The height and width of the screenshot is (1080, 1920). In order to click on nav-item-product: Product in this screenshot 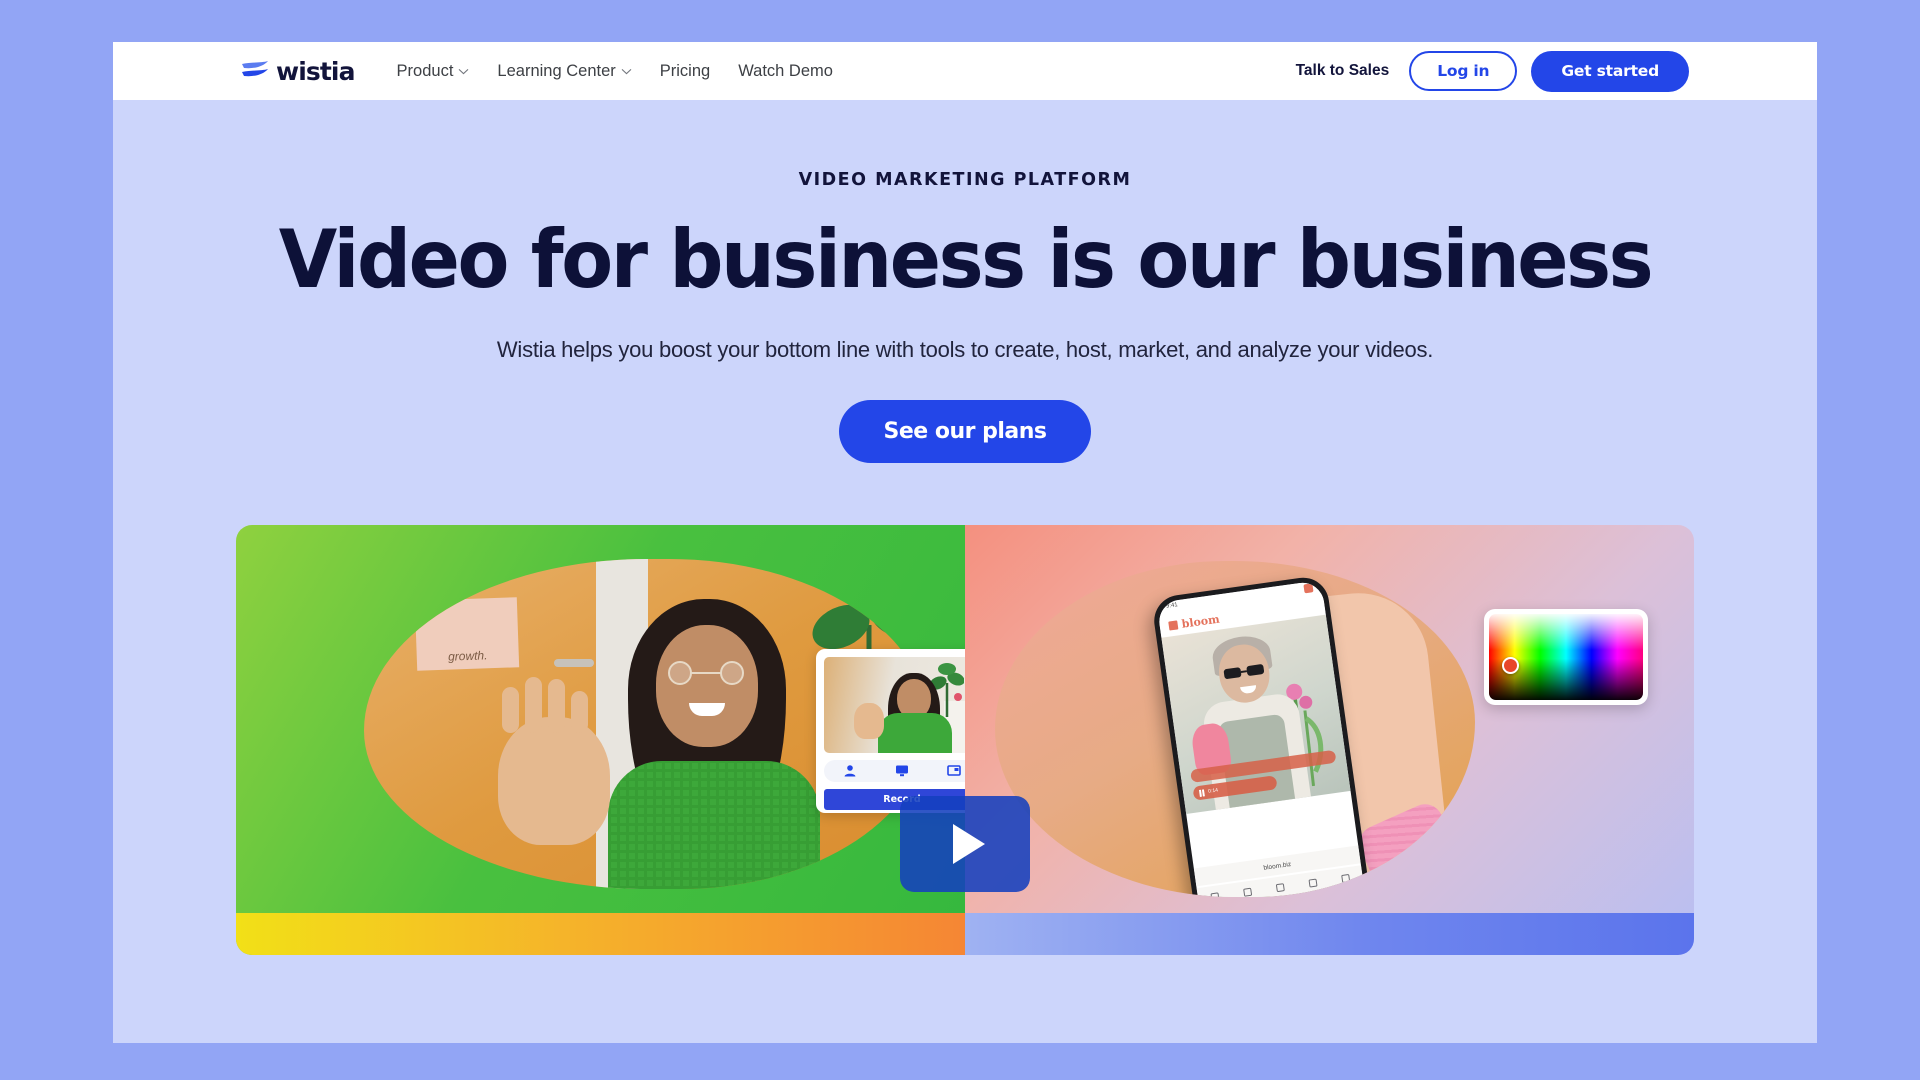, I will do `click(433, 71)`.